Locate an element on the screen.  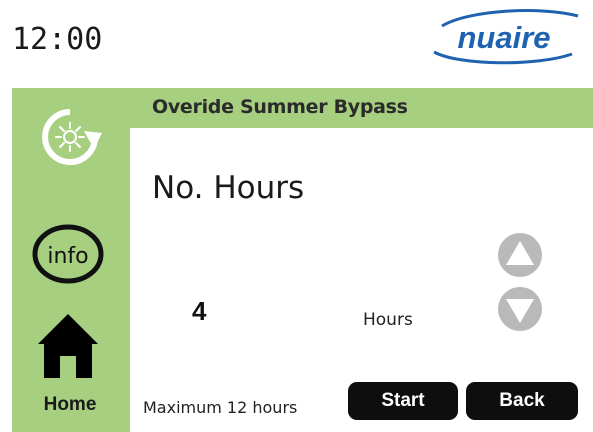
info-label: info is located at coordinates (67, 256).